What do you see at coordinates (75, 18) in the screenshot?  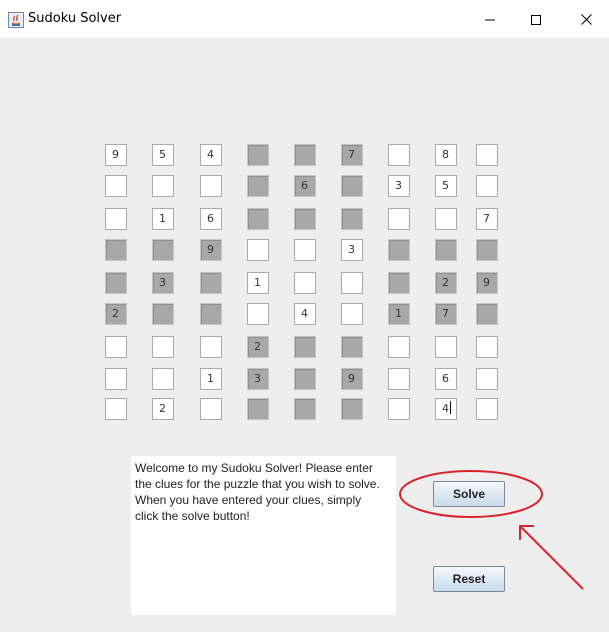 I see `window-title: Sudoku Solver` at bounding box center [75, 18].